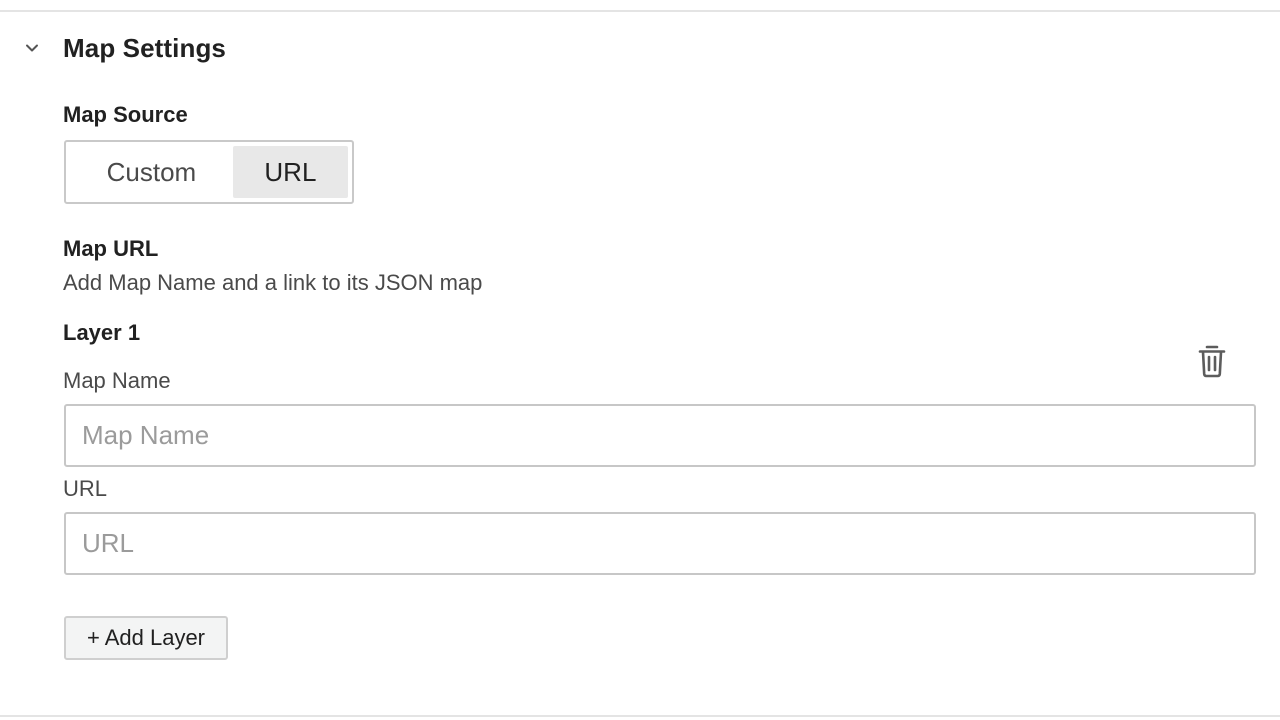  I want to click on map-name-input, so click(660, 435).